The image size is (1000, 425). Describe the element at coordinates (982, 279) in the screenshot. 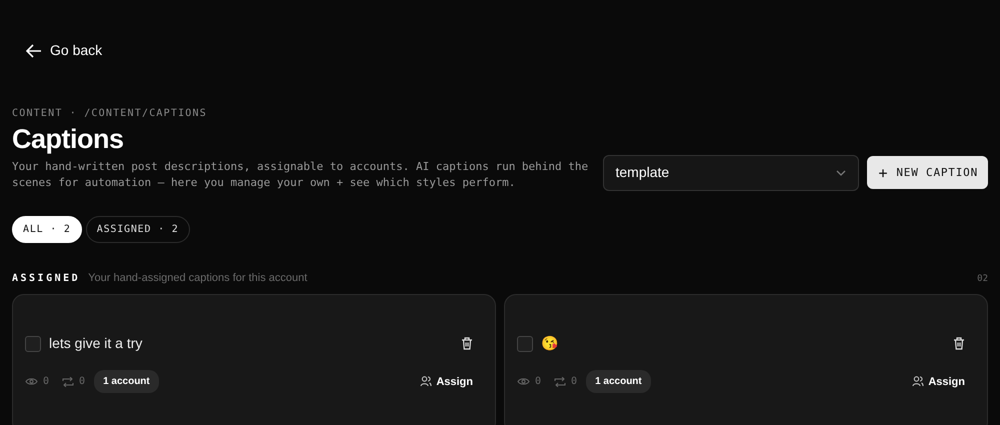

I see `section-count: 02` at that location.